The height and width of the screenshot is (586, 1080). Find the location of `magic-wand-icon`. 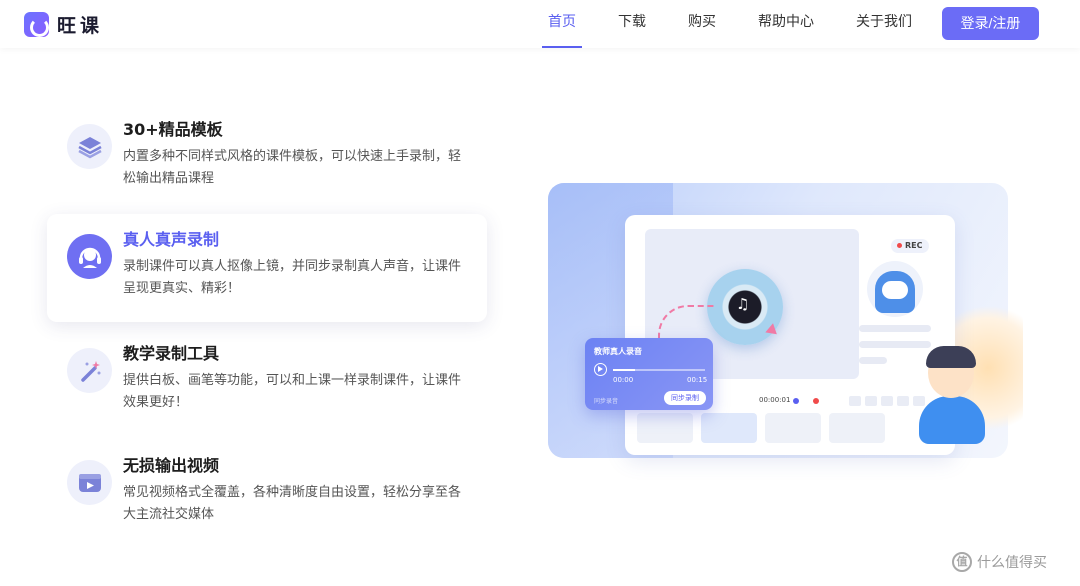

magic-wand-icon is located at coordinates (89, 370).